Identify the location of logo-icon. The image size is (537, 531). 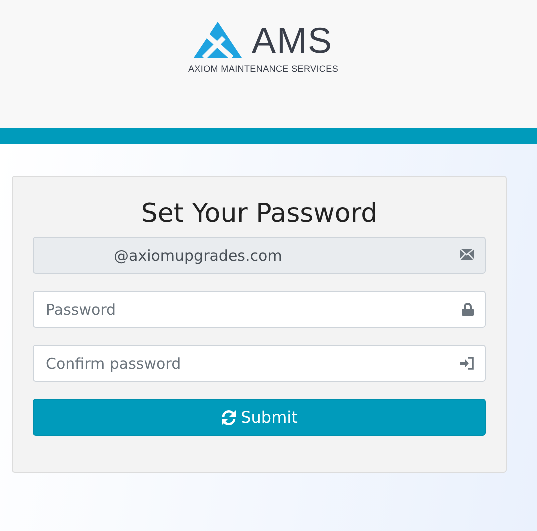
(218, 40).